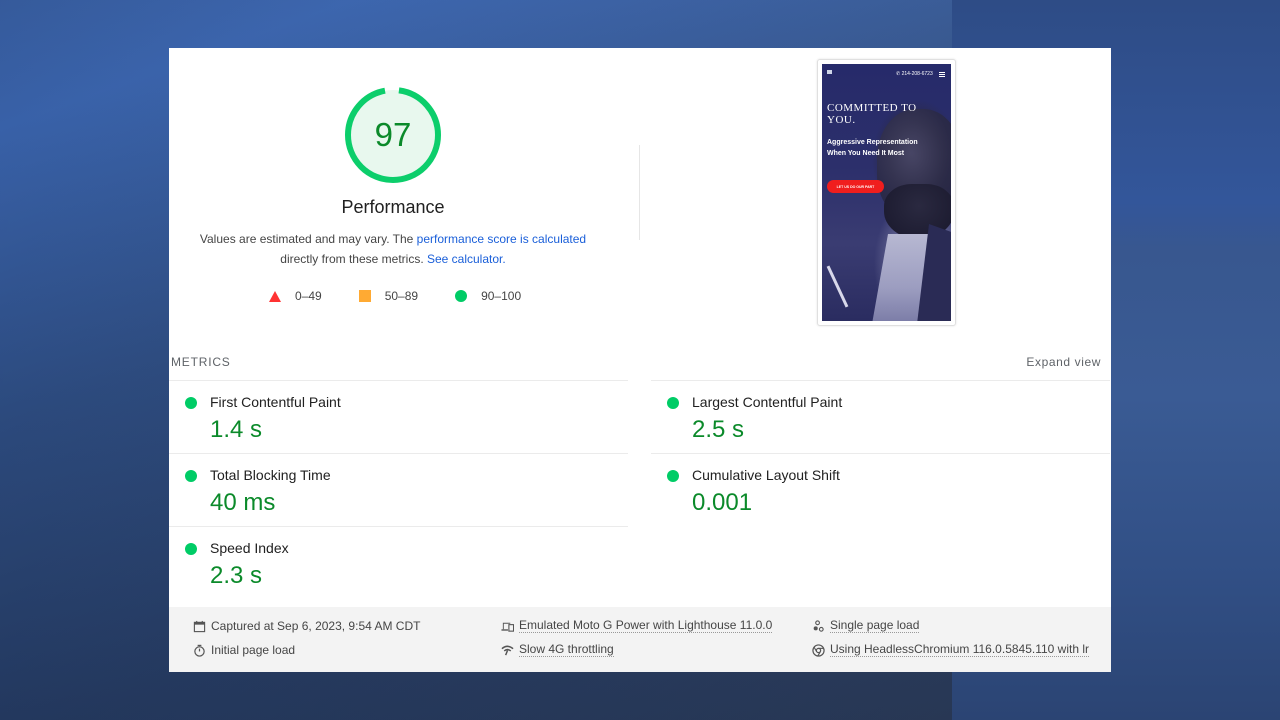 The width and height of the screenshot is (1280, 720). Describe the element at coordinates (201, 362) in the screenshot. I see `metrics-header: METRICS` at that location.